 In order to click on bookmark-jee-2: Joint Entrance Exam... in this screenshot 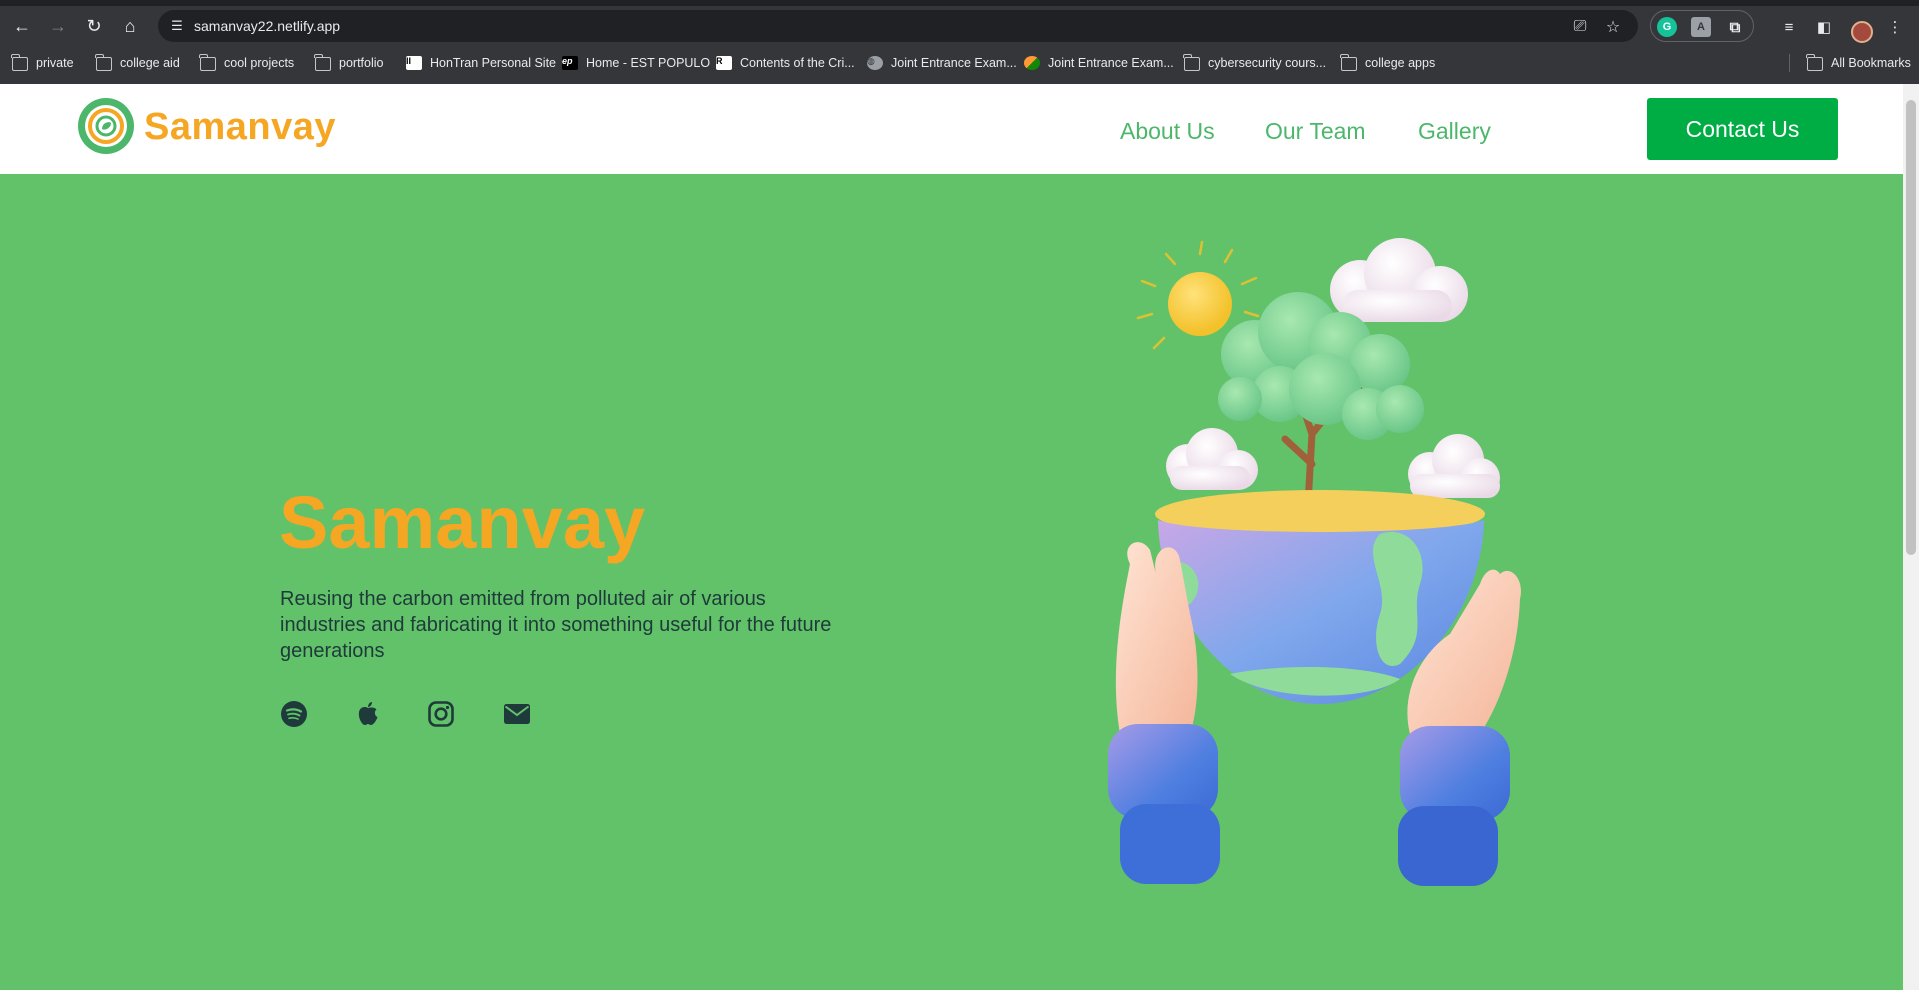, I will do `click(1099, 63)`.